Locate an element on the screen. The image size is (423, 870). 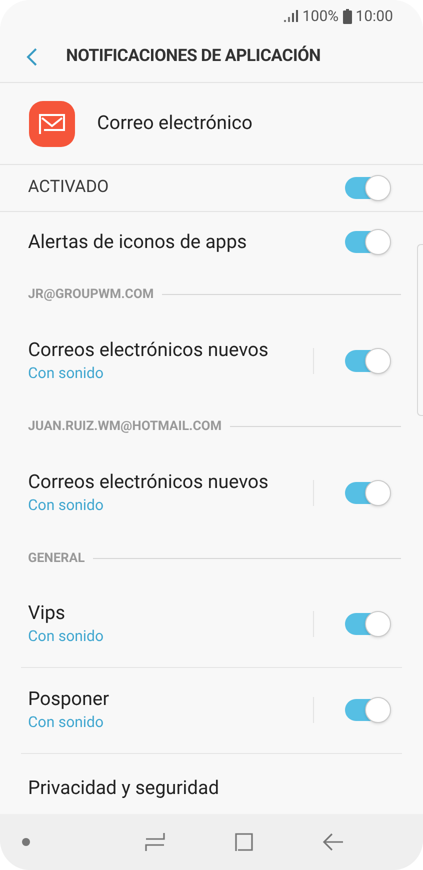
app-name: Correo electrónico is located at coordinates (174, 123).